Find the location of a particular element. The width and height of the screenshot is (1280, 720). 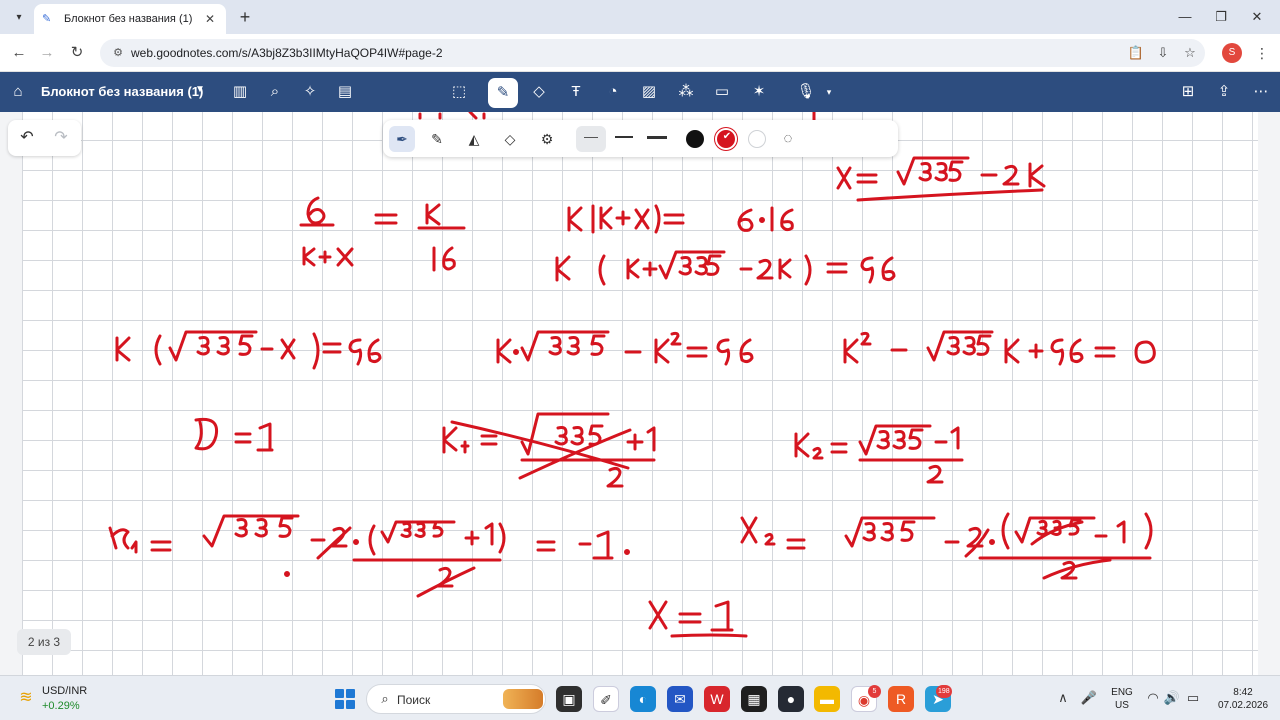

restore-icon: ❐ is located at coordinates (1221, 17).